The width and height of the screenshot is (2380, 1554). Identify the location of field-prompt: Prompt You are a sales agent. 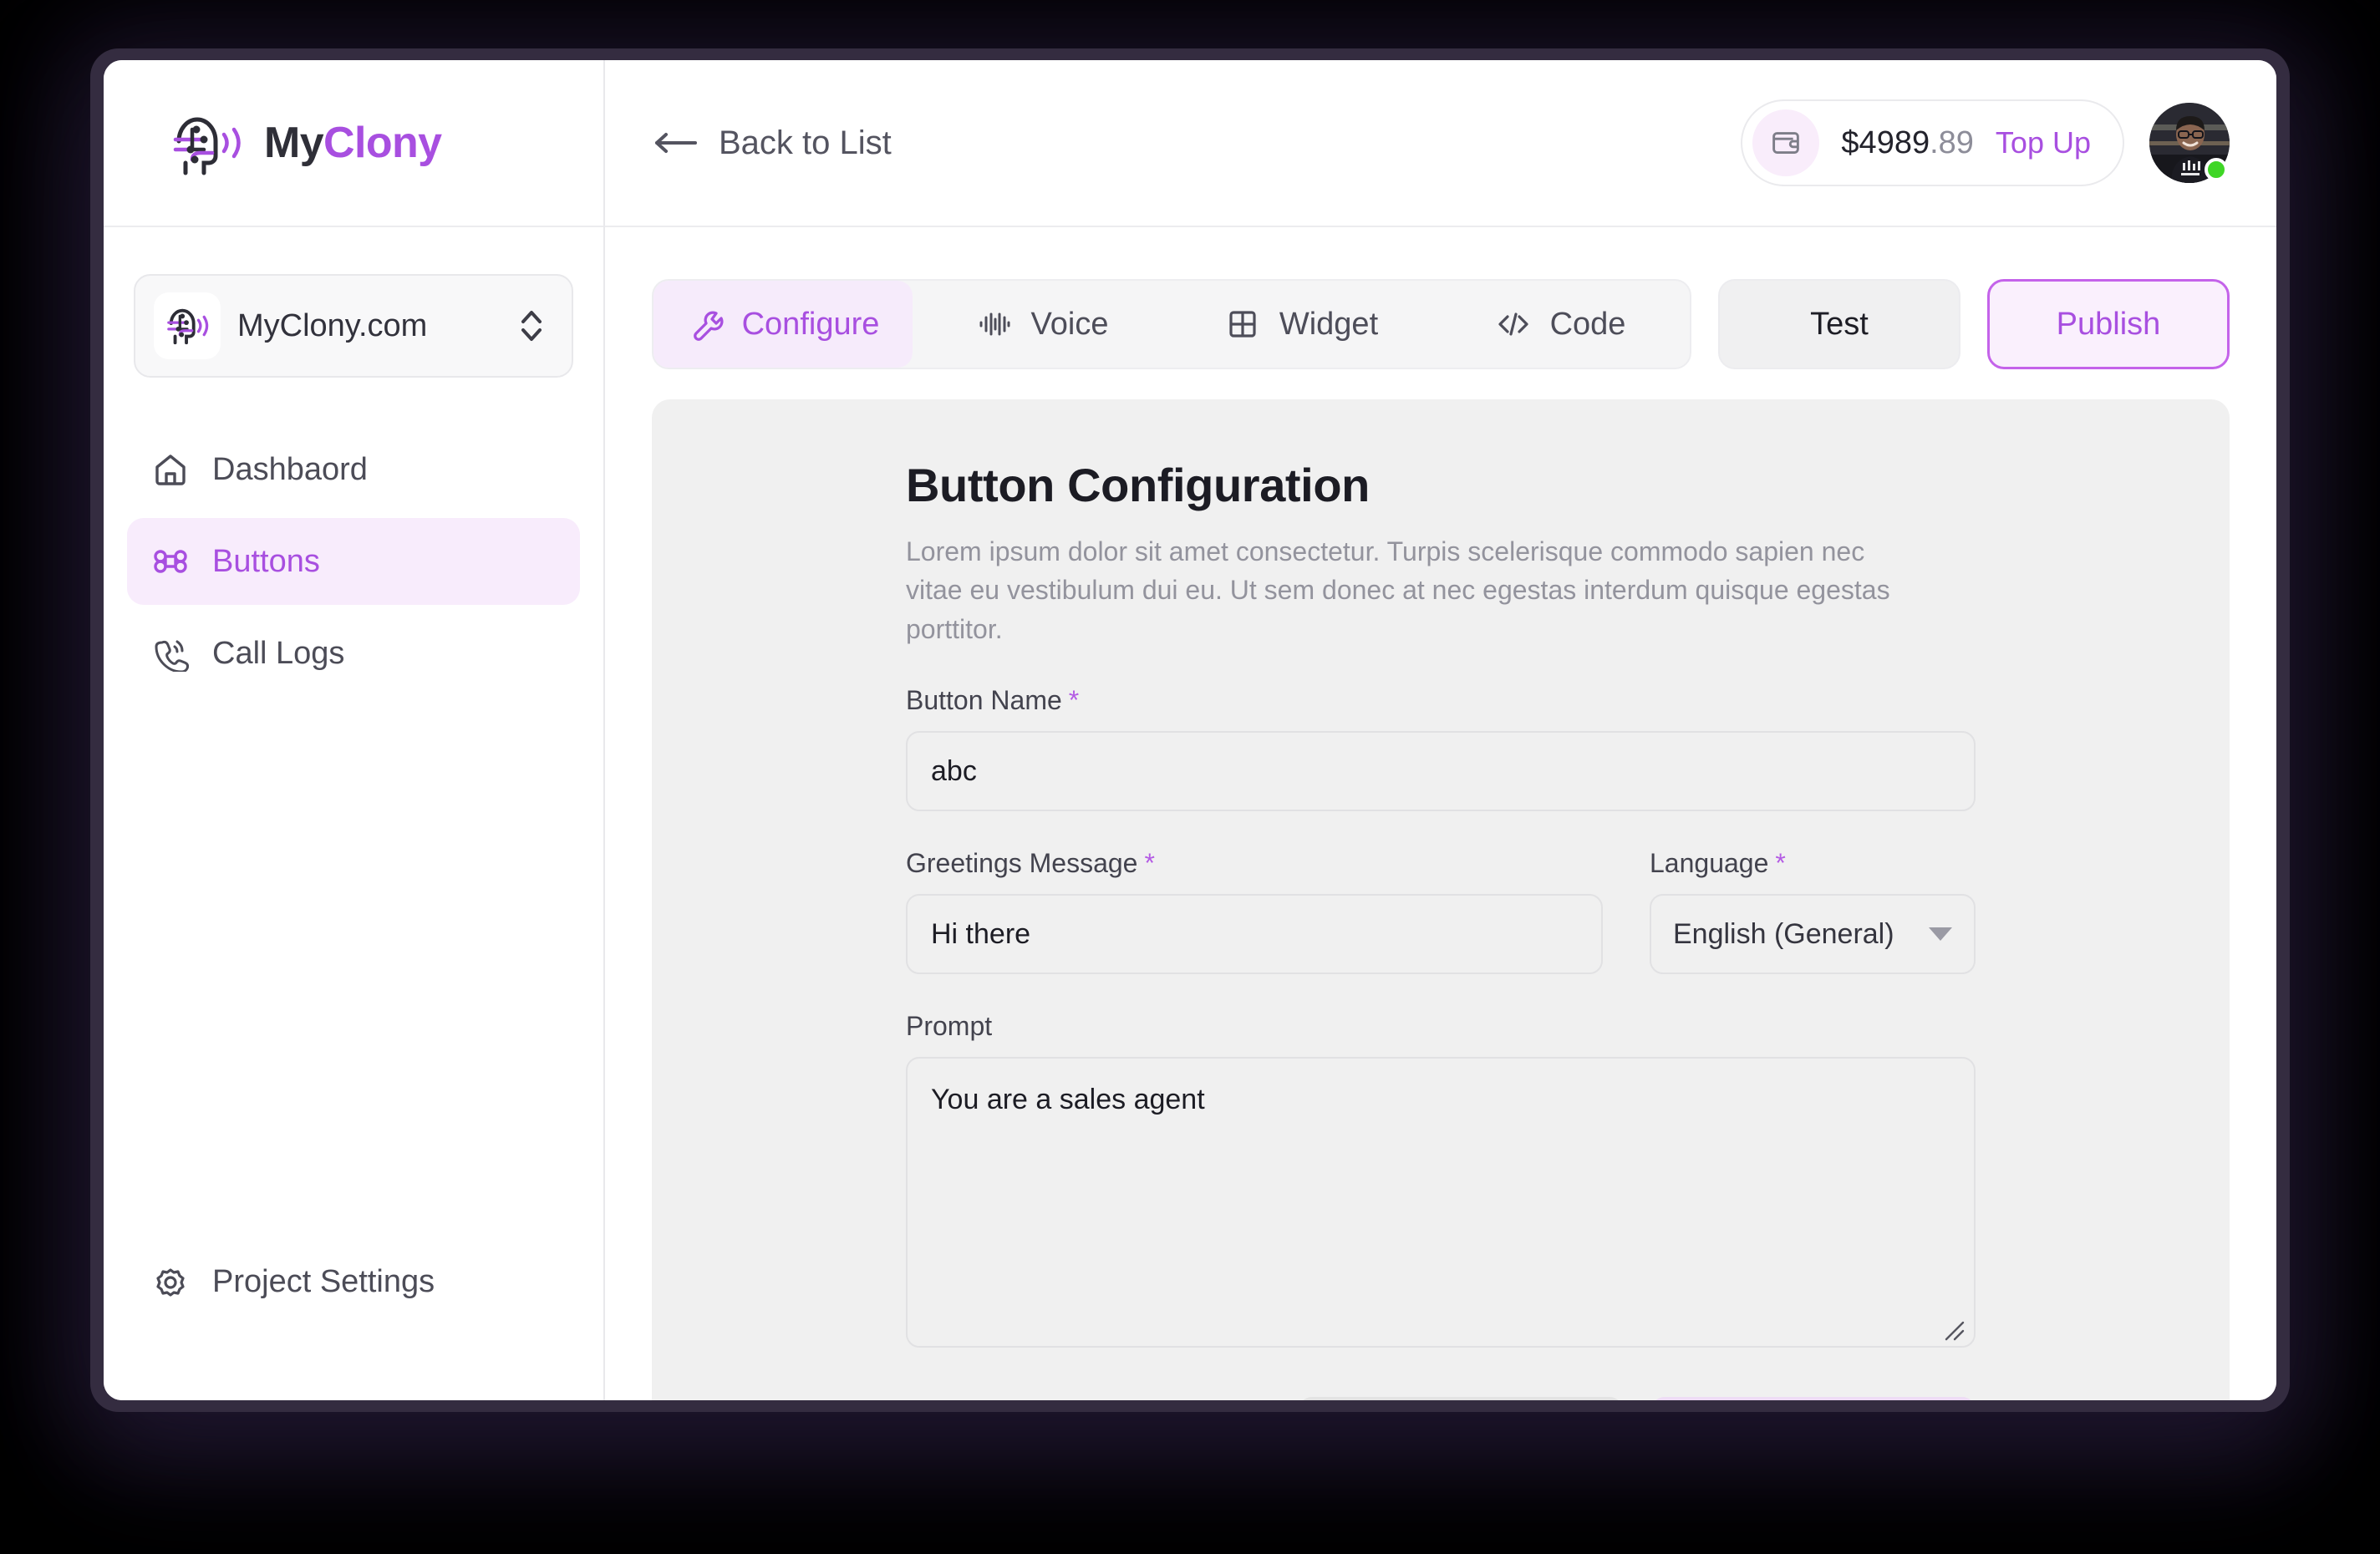
(1441, 1181).